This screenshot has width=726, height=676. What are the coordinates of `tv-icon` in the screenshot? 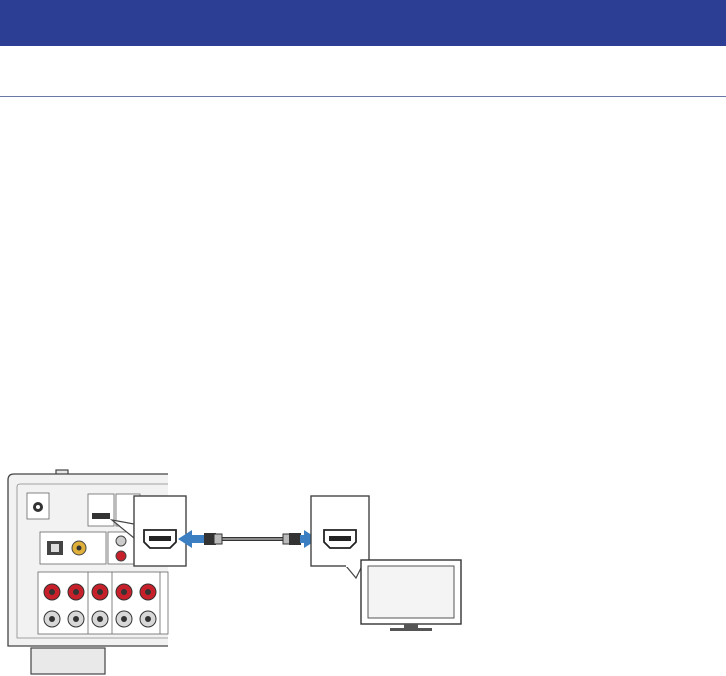 It's located at (411, 595).